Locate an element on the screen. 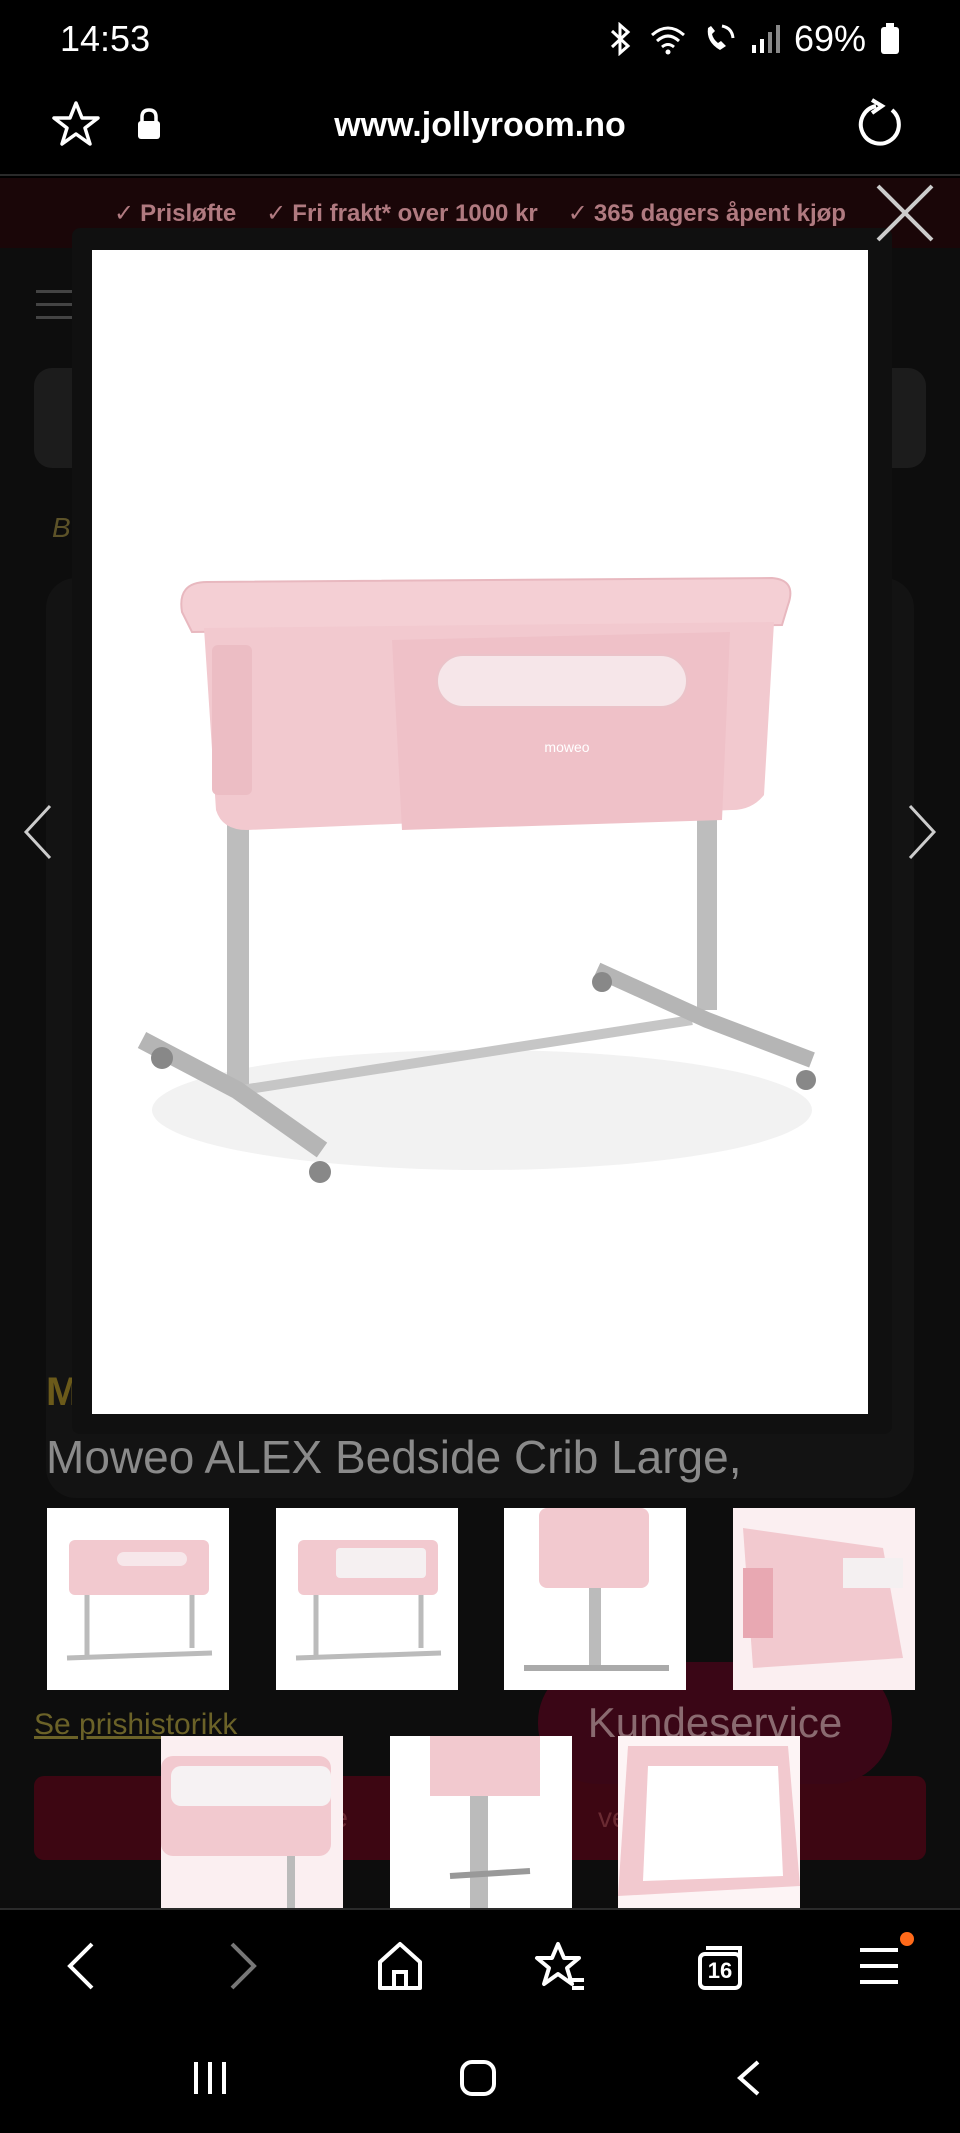 This screenshot has height=2133, width=960. reload-icon is located at coordinates (879, 125).